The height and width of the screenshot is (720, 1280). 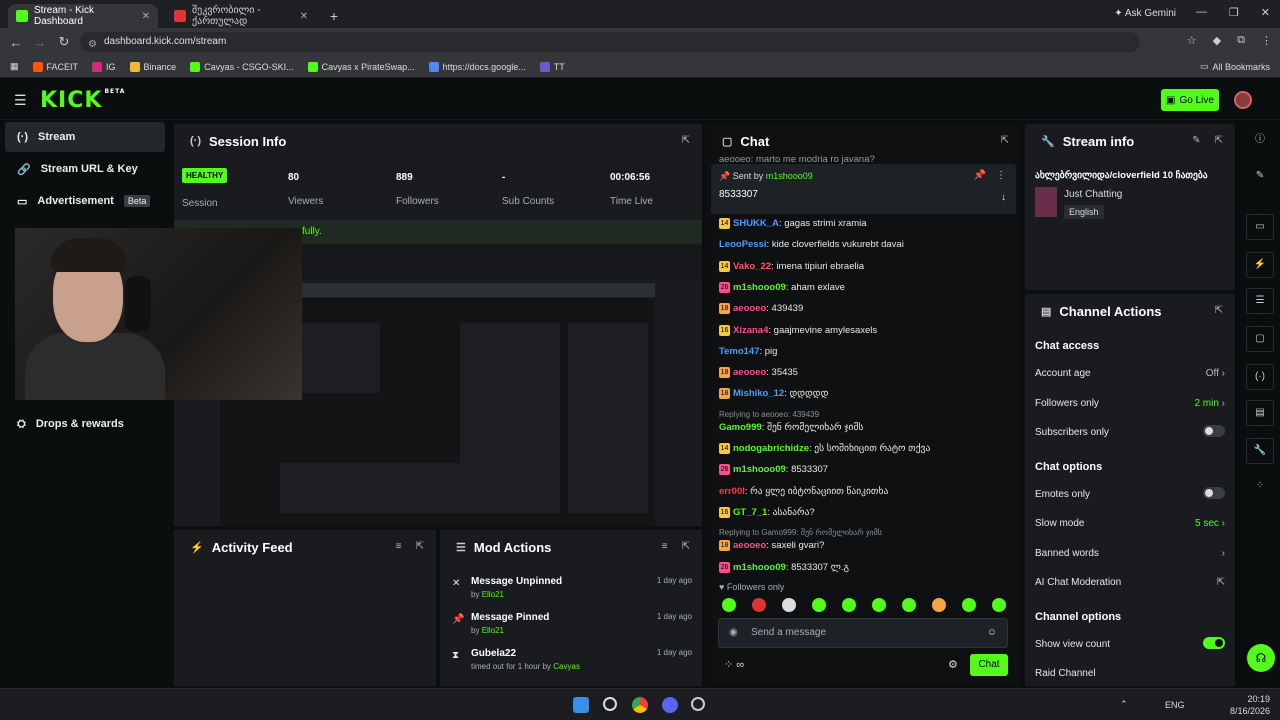 What do you see at coordinates (743, 244) in the screenshot?
I see `chat-username: LeooPessi` at bounding box center [743, 244].